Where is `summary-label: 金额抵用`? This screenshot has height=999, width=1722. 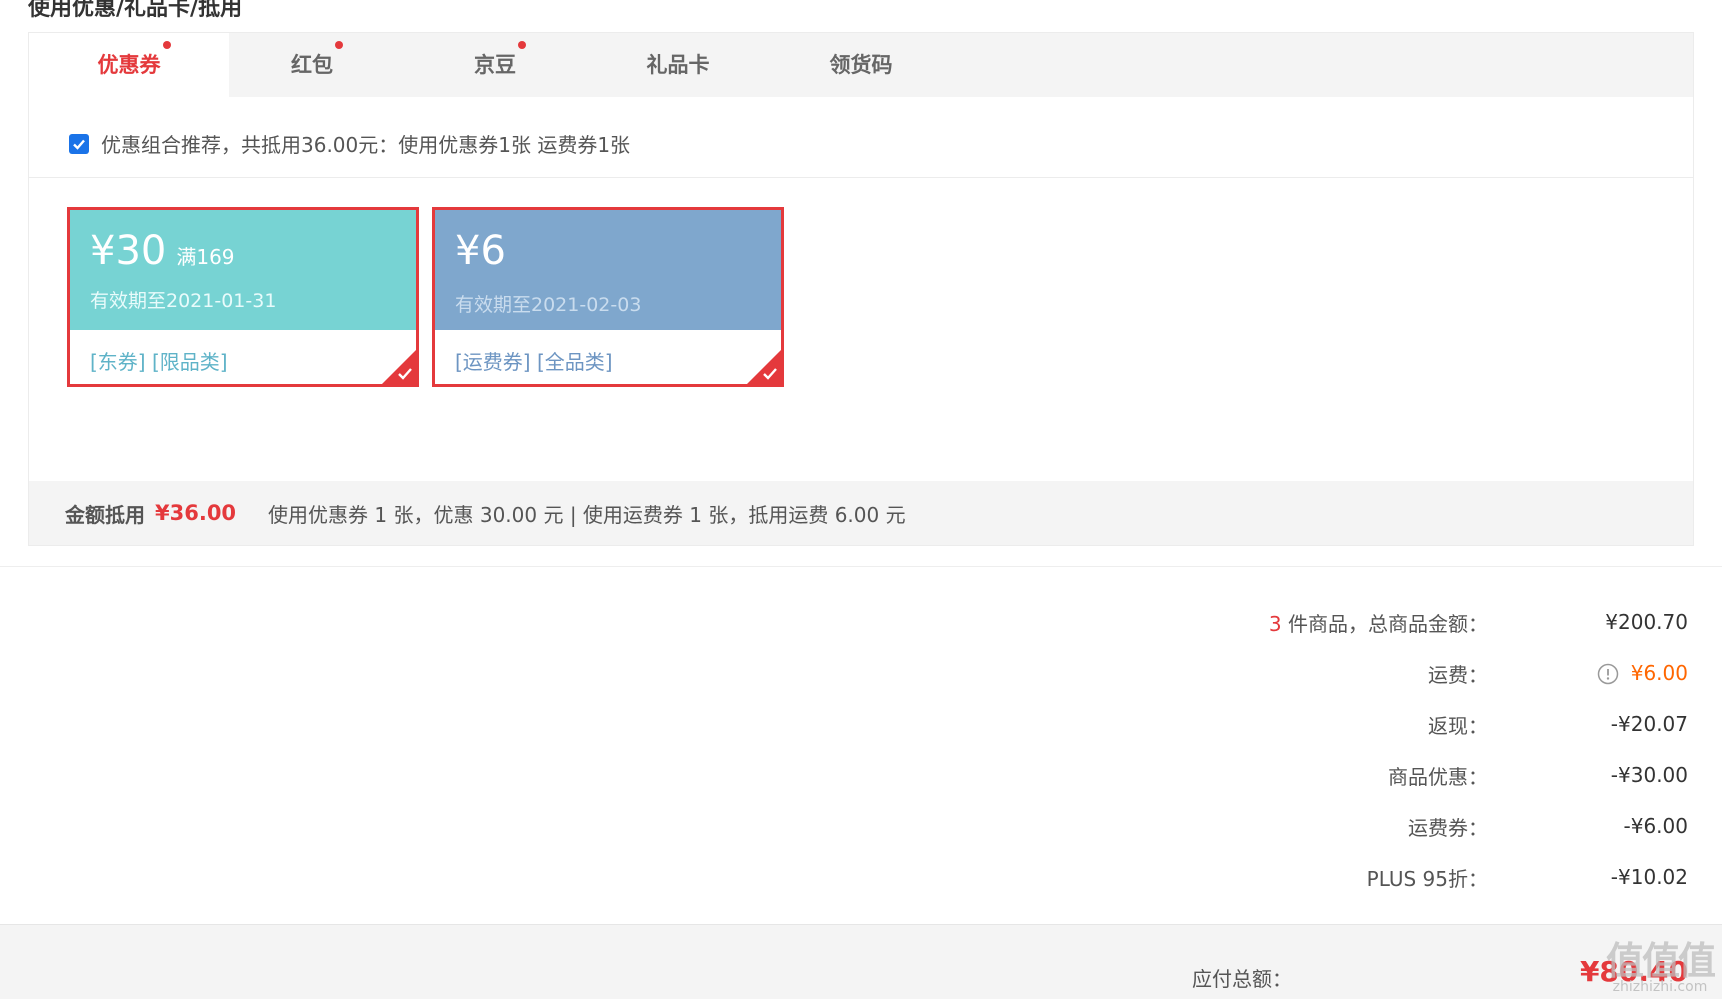
summary-label: 金额抵用 is located at coordinates (105, 514).